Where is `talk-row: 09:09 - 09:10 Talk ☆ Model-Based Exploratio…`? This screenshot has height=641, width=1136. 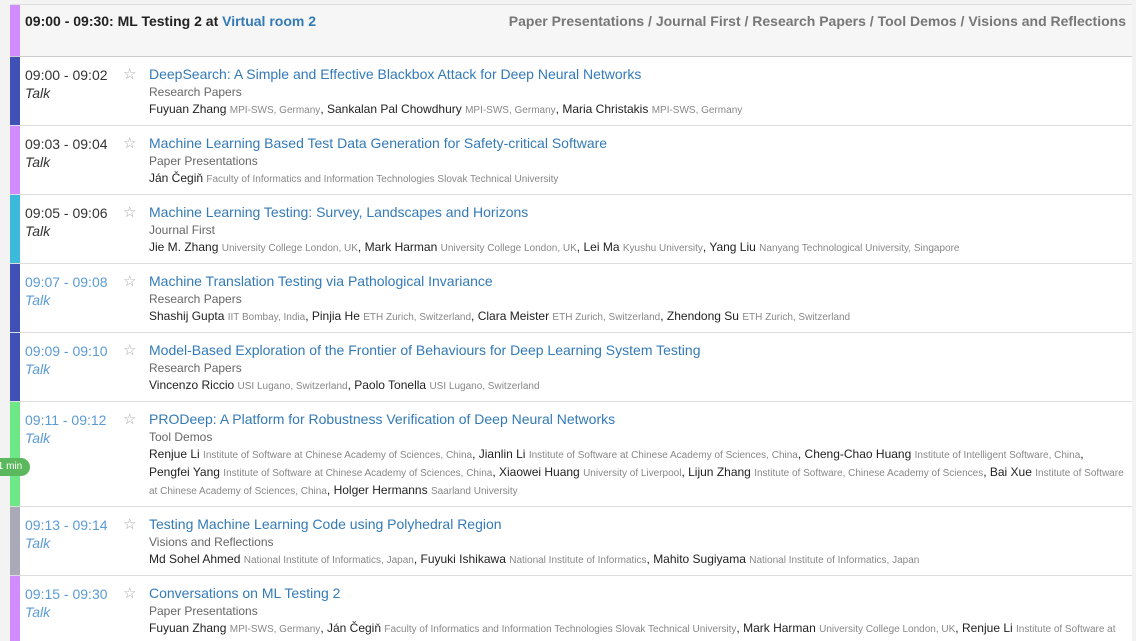
talk-row: 09:09 - 09:10 Talk ☆ Model-Based Exploratio… is located at coordinates (571, 367).